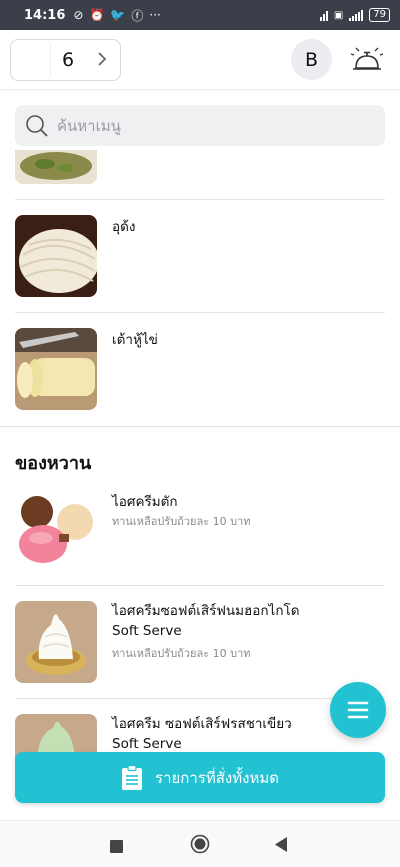 This screenshot has width=400, height=867. Describe the element at coordinates (37, 126) in the screenshot. I see `search-icon` at that location.